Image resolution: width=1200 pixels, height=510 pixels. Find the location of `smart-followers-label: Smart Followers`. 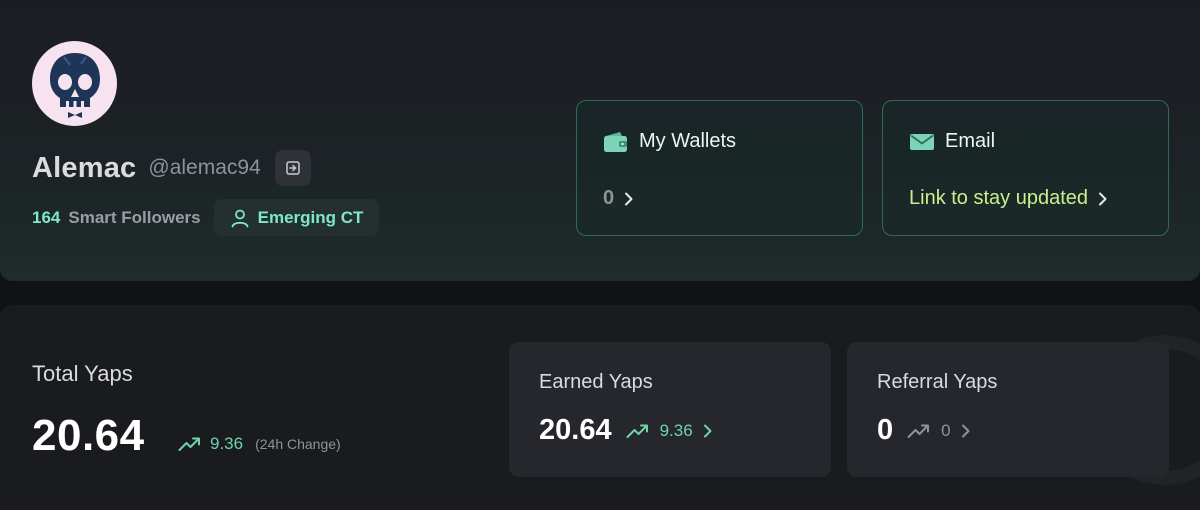

smart-followers-label: Smart Followers is located at coordinates (134, 217).